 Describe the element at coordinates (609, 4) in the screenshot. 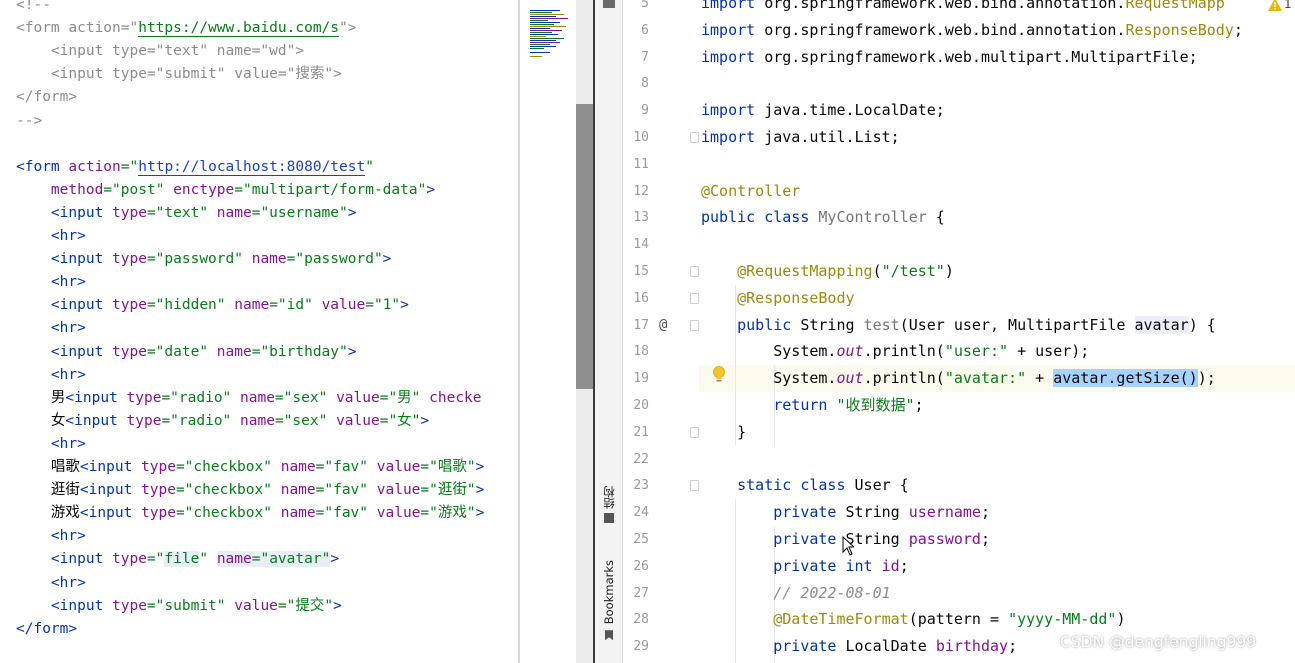

I see `project-icon` at that location.